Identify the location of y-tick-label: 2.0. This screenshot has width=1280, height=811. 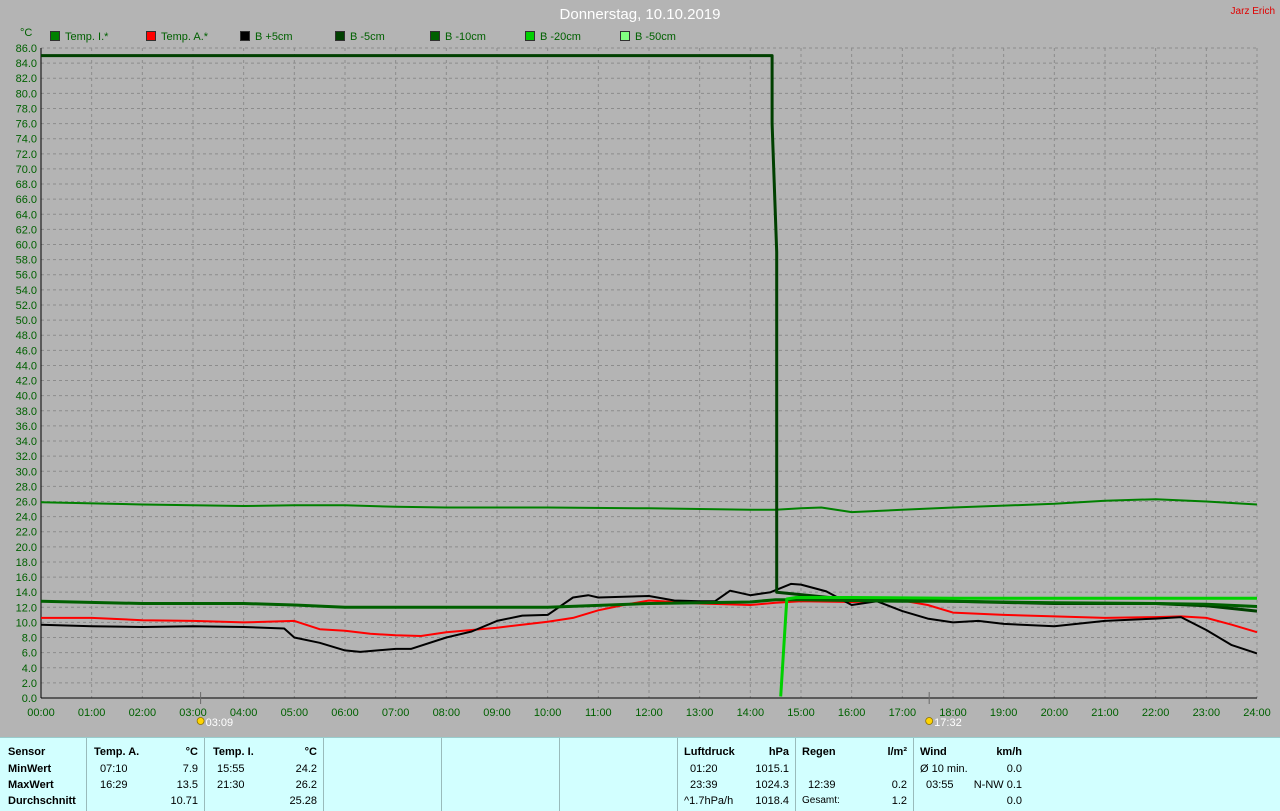
(29, 684).